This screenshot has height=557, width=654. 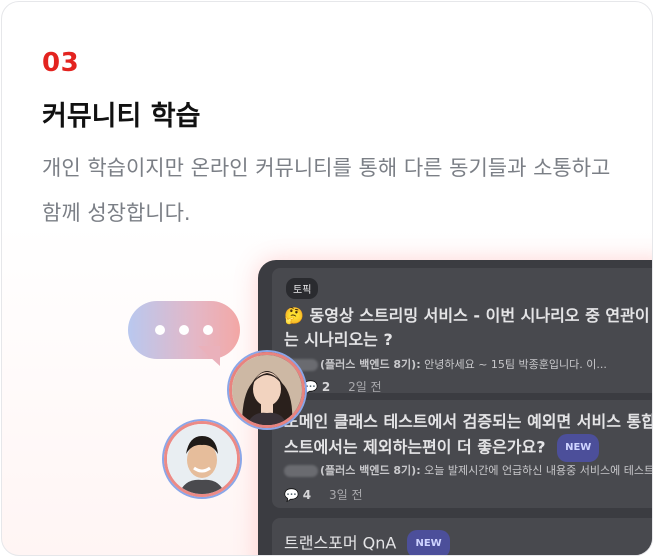 I want to click on topic-badge: 토픽, so click(x=302, y=288).